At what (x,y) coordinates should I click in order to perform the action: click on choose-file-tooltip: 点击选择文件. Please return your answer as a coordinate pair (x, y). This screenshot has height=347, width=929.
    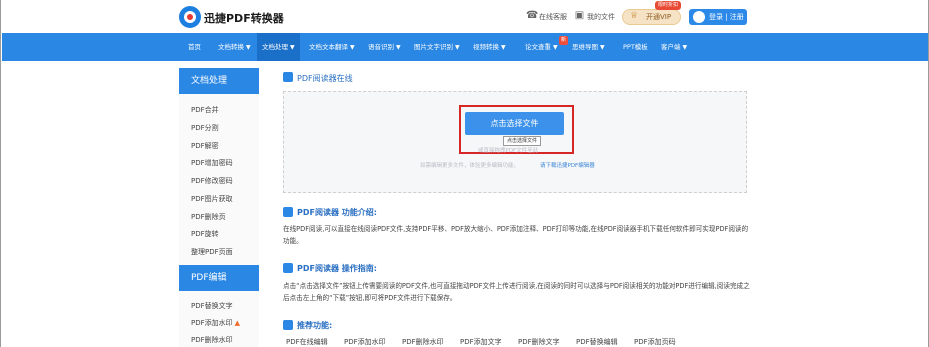
    Looking at the image, I should click on (522, 141).